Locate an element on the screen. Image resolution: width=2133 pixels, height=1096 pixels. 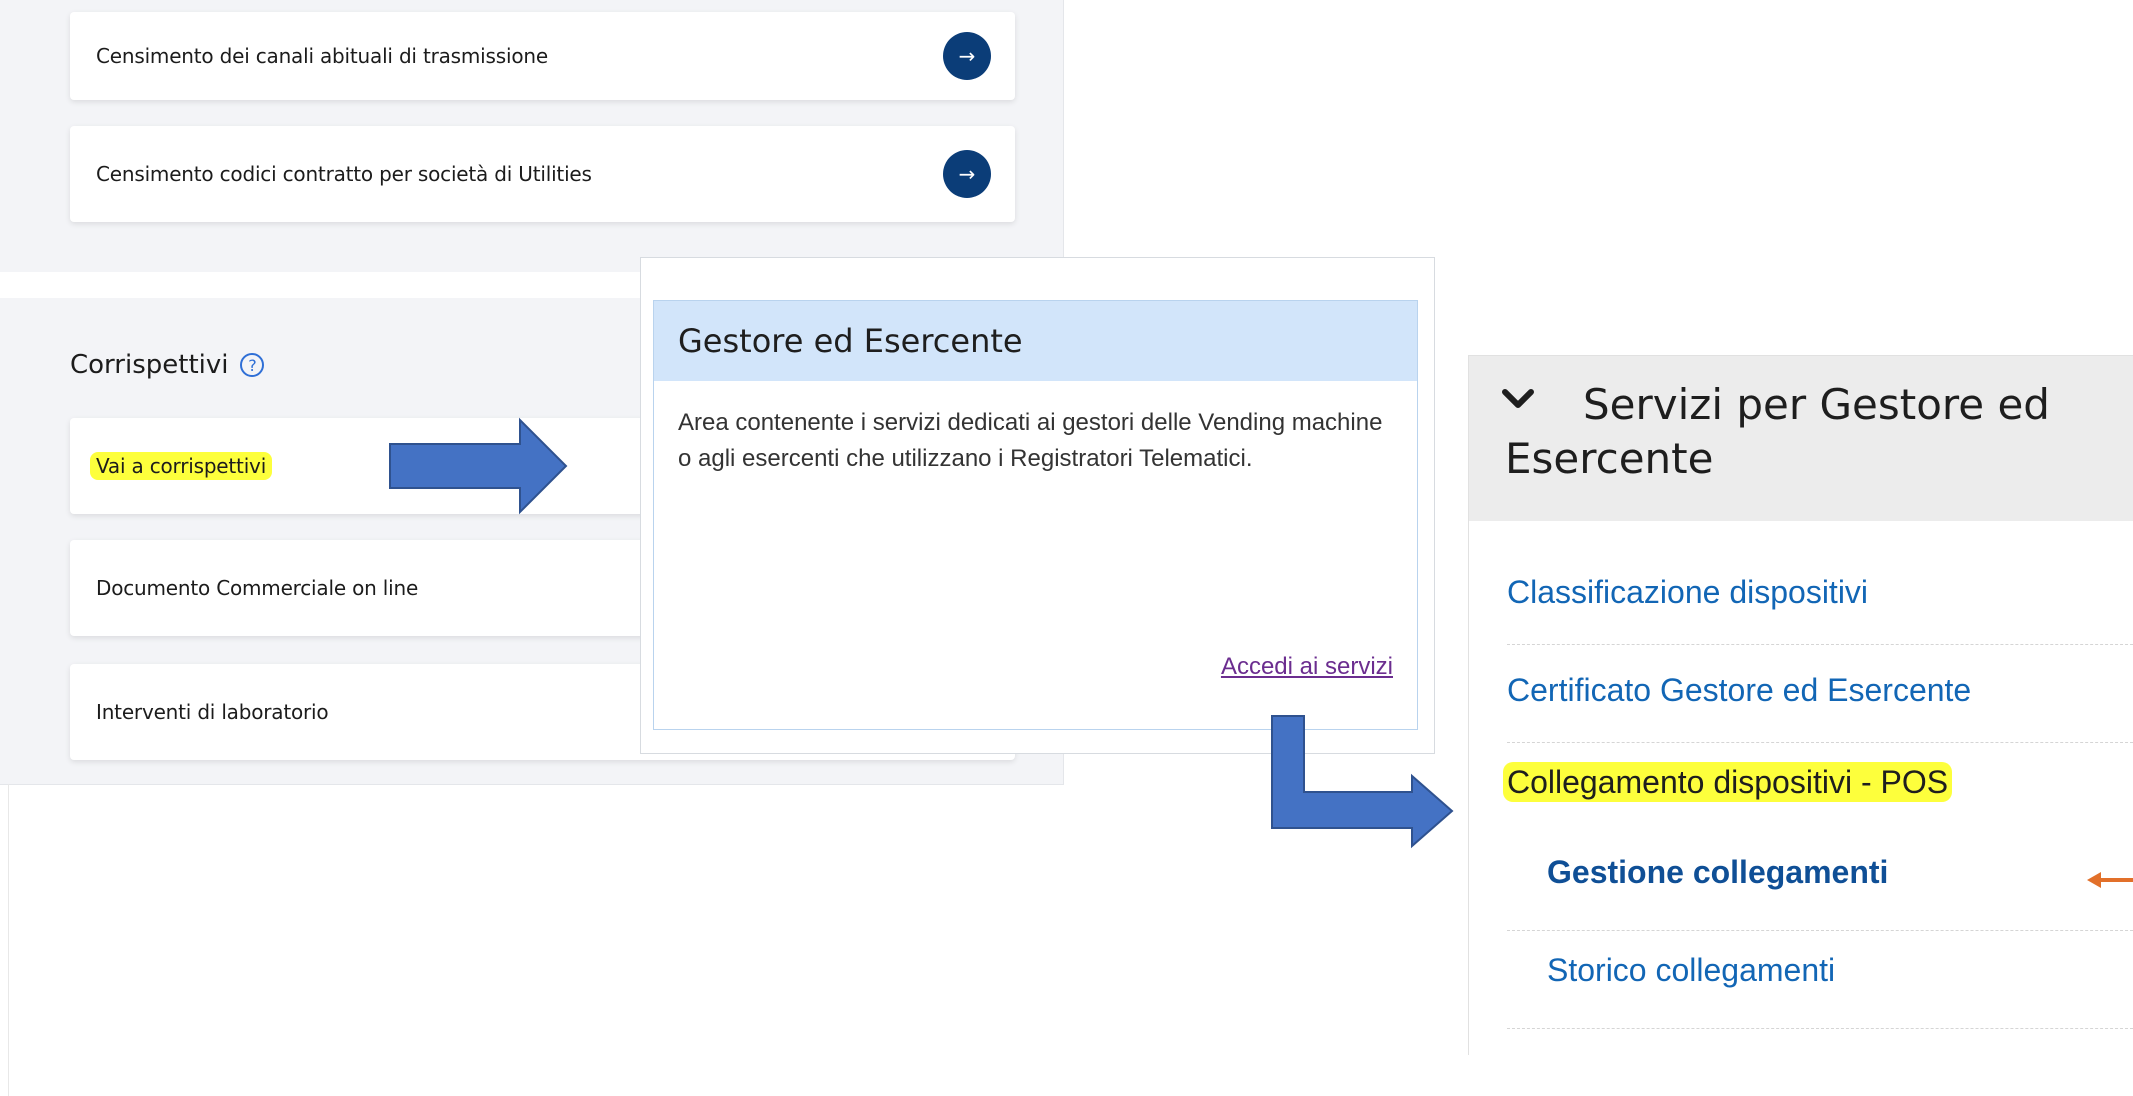
annotation-arrow-elbow is located at coordinates (1362, 782).